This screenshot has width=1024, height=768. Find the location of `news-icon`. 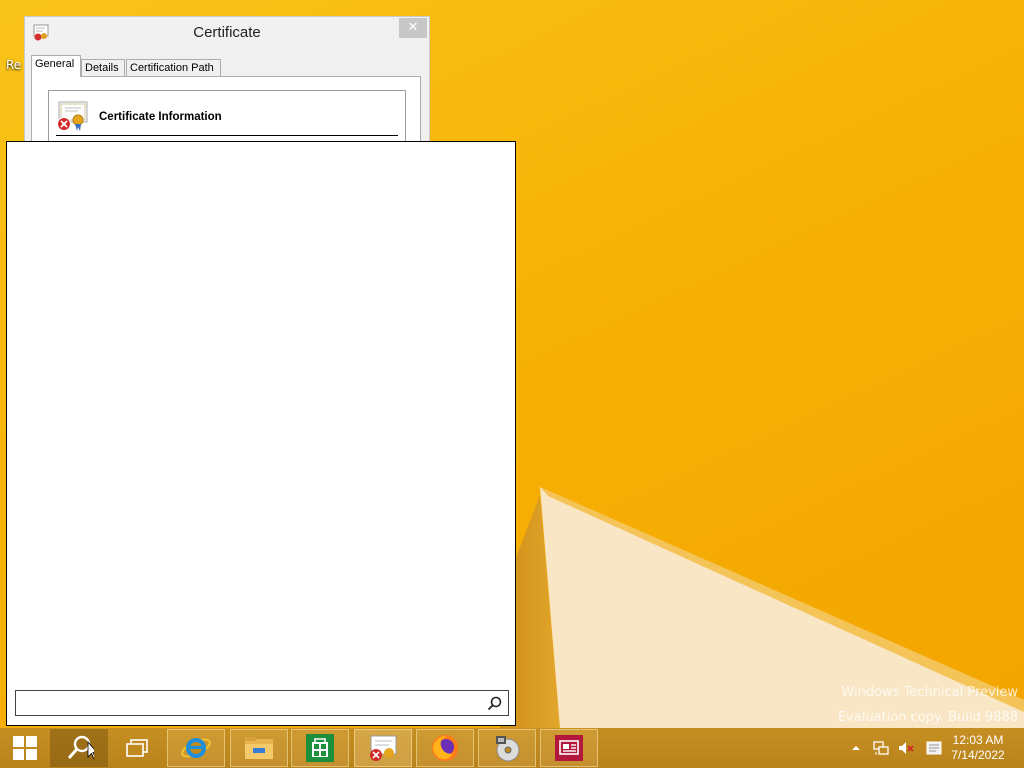

news-icon is located at coordinates (569, 748).